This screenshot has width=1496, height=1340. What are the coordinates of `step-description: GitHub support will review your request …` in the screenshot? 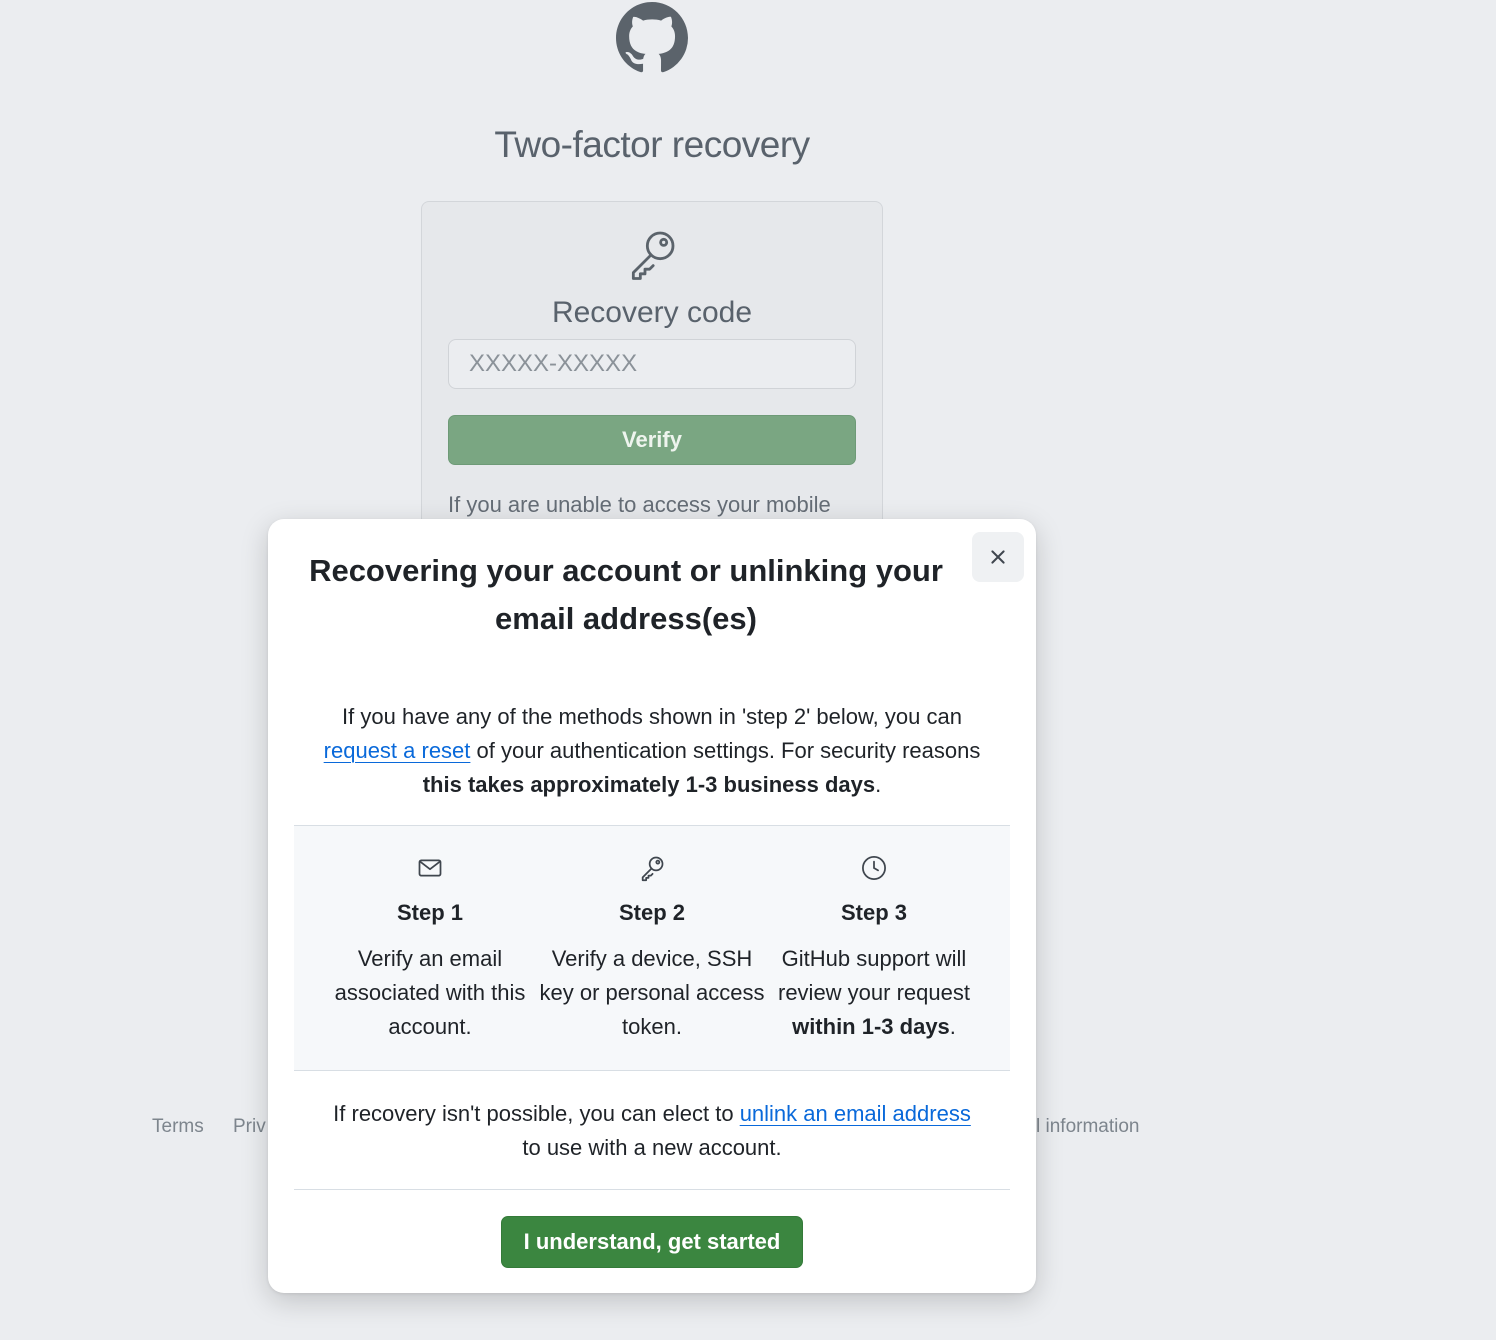 It's located at (874, 993).